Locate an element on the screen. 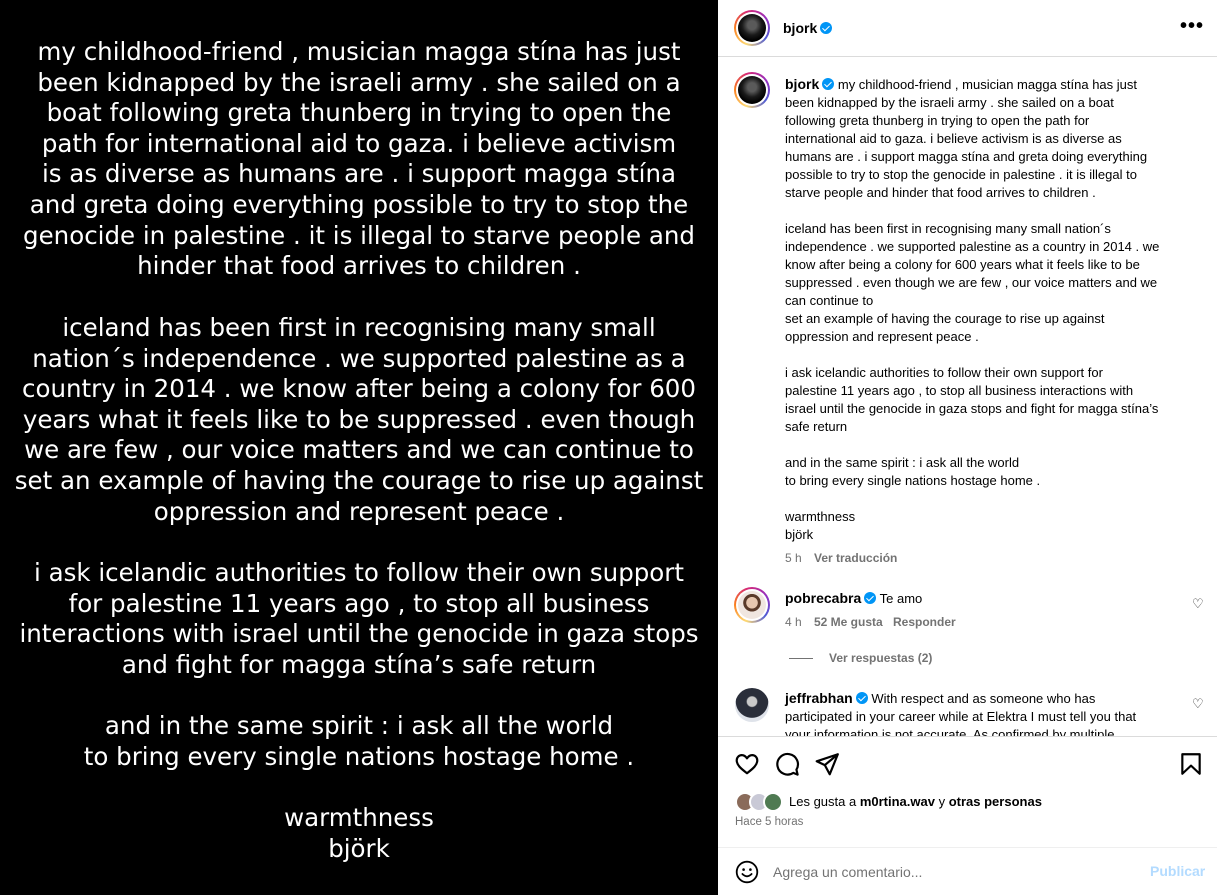 The image size is (1217, 895). likes-summary: Les gusta a m0rtina.wav y otras personas is located at coordinates (915, 801).